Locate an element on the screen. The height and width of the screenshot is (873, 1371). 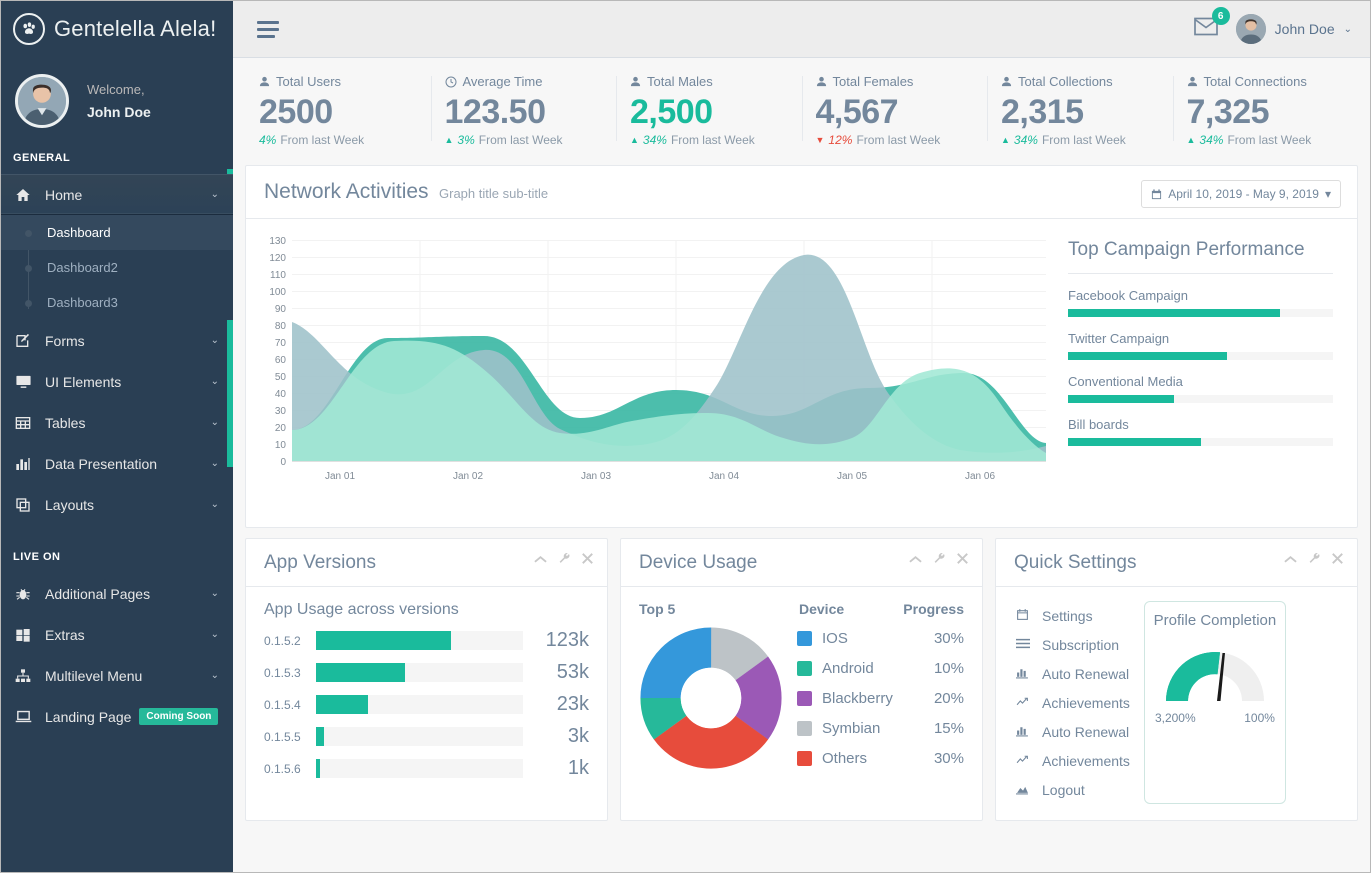
app-version-row: 0.1.5.2 123k is located at coordinates (426, 640).